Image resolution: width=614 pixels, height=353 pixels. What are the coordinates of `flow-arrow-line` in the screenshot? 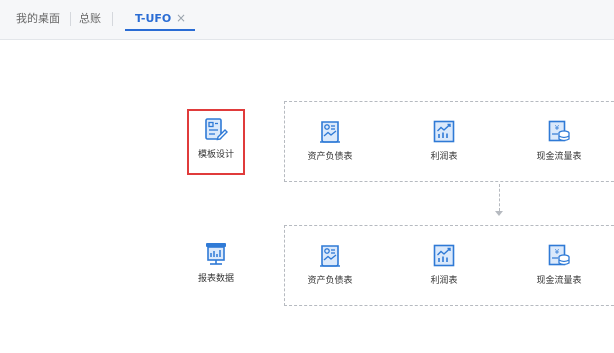 It's located at (499, 197).